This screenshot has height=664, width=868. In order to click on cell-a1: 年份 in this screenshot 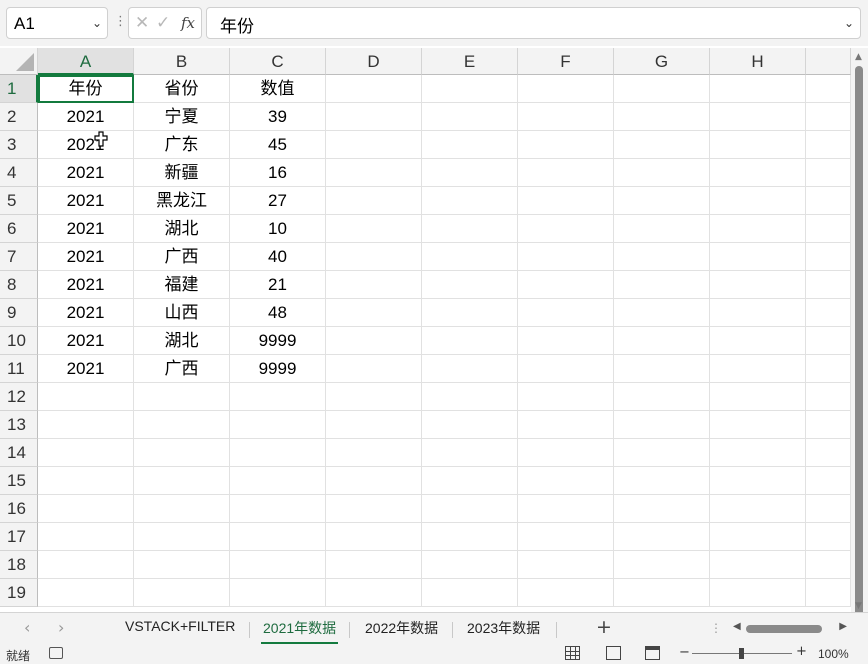, I will do `click(86, 89)`.